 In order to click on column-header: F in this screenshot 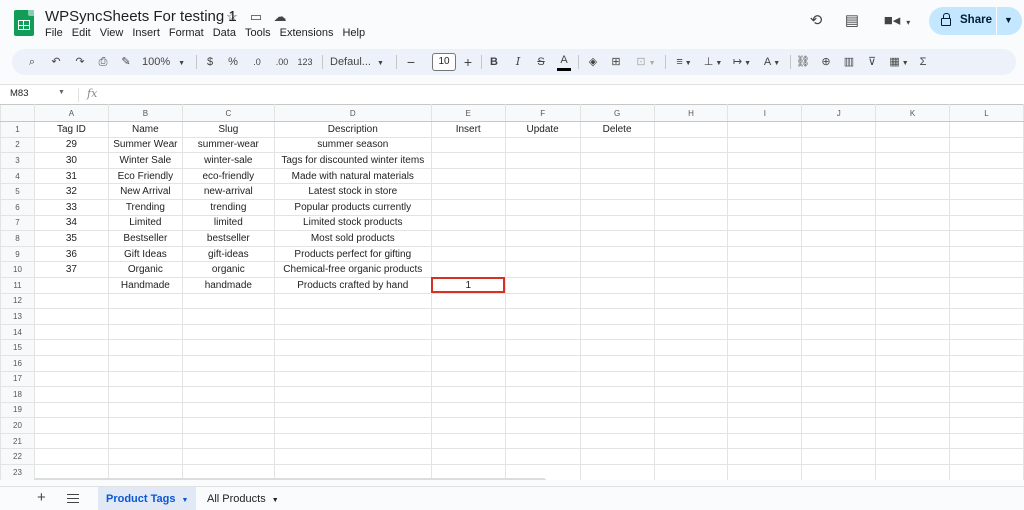, I will do `click(542, 113)`.